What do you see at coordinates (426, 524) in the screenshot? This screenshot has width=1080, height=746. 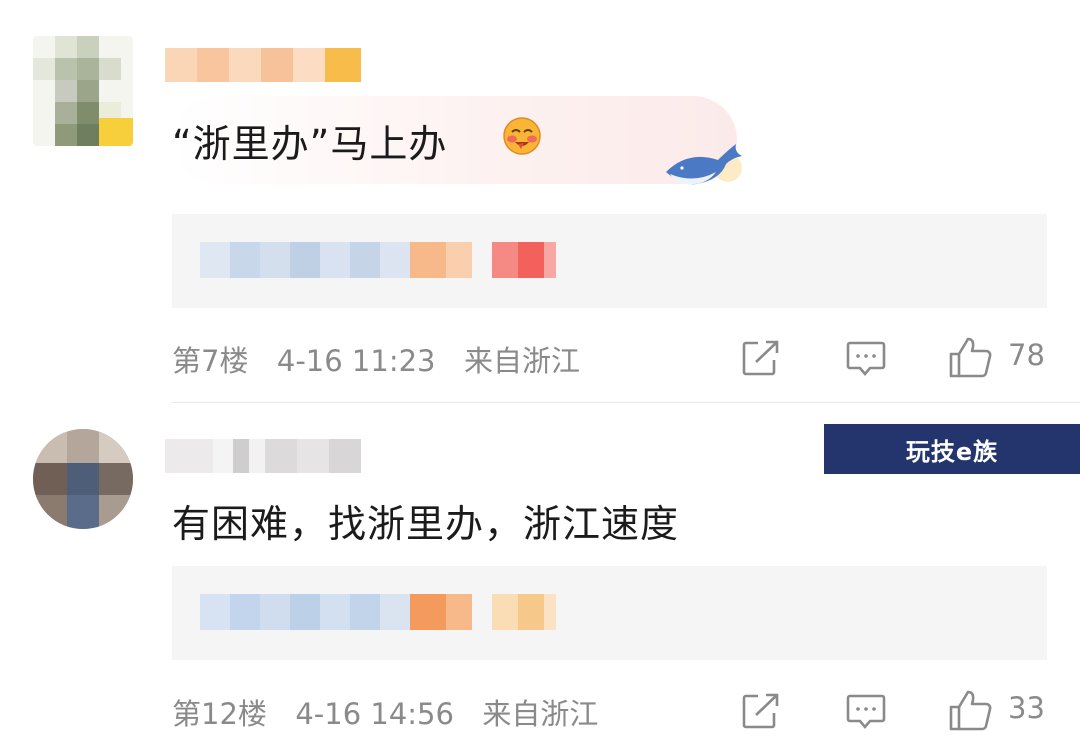 I see `comment-text: 有困难，找浙里办，浙江速度` at bounding box center [426, 524].